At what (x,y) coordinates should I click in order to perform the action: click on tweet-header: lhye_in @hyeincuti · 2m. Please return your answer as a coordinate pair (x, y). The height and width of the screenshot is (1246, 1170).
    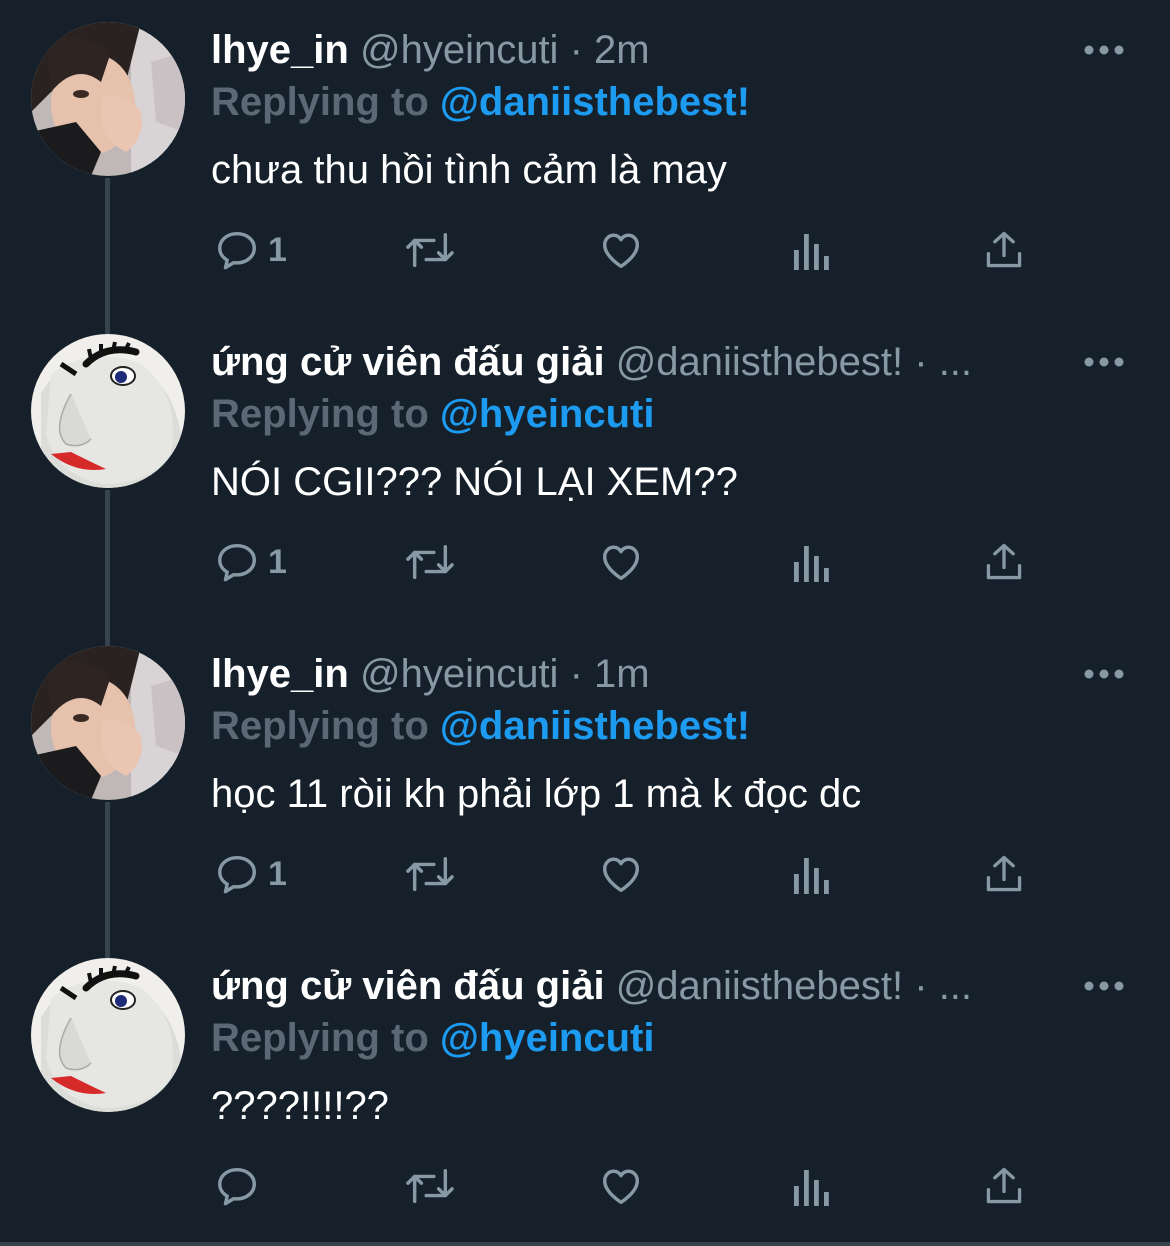
    Looking at the image, I should click on (615, 50).